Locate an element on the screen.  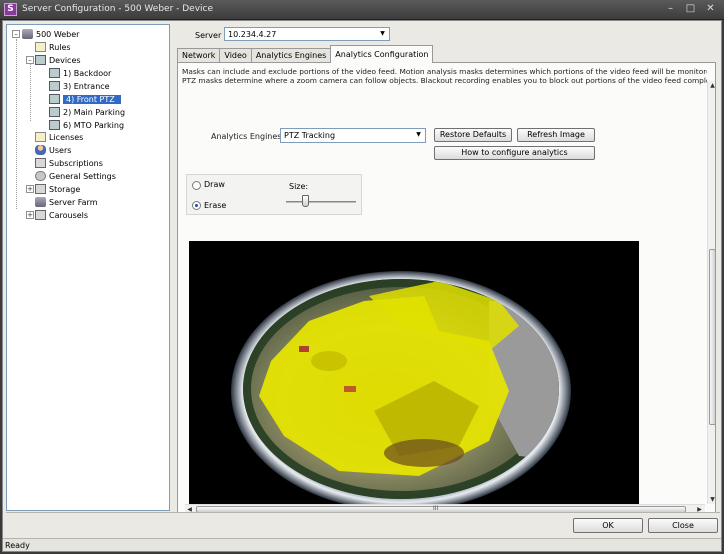
collapse-devices-toggle: – is located at coordinates (30, 60).